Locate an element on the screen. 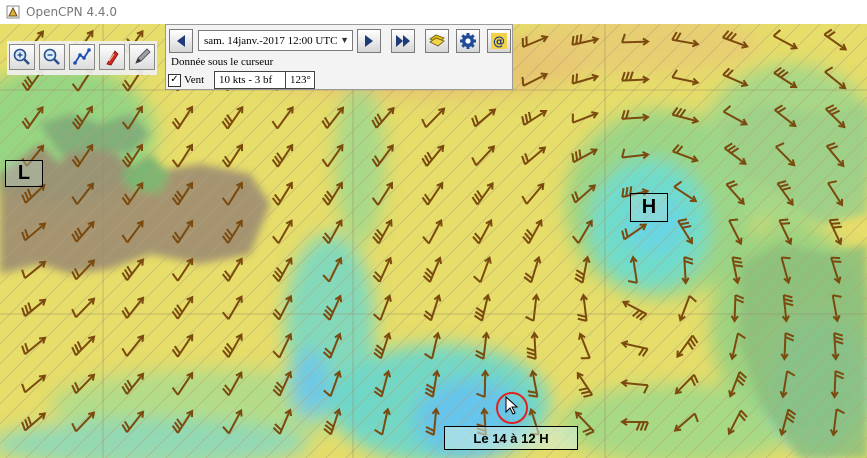 The width and height of the screenshot is (867, 458). time-select: sam. 14janv.-2017 12:00 UTC ▼ is located at coordinates (275, 40).